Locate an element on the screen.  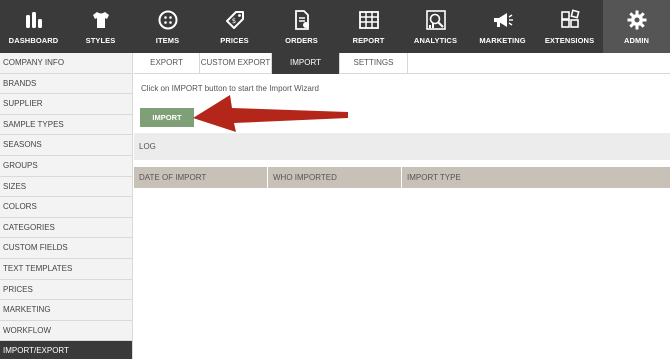
gear-icon is located at coordinates (637, 20).